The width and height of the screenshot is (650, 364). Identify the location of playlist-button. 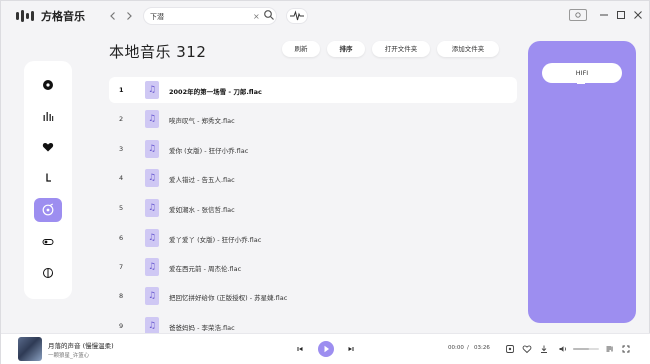
(610, 349).